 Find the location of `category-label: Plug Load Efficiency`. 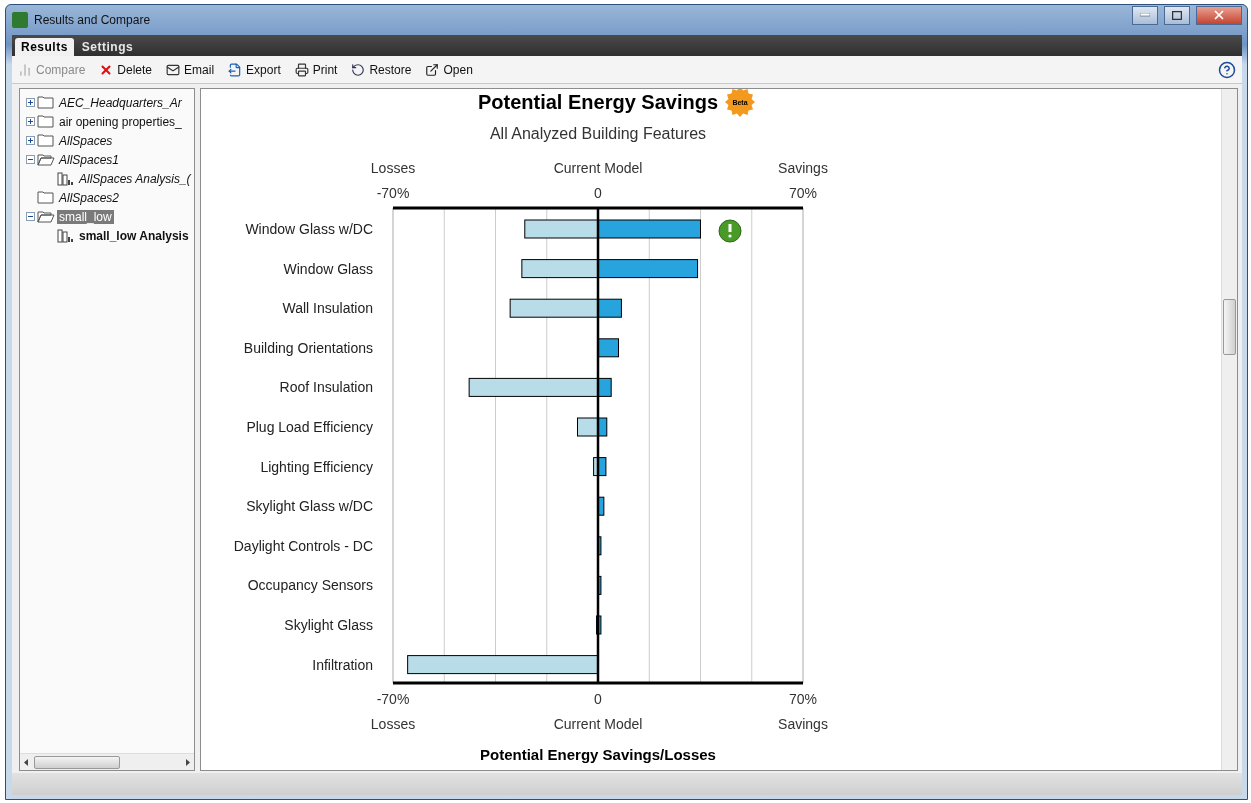

category-label: Plug Load Efficiency is located at coordinates (309, 427).